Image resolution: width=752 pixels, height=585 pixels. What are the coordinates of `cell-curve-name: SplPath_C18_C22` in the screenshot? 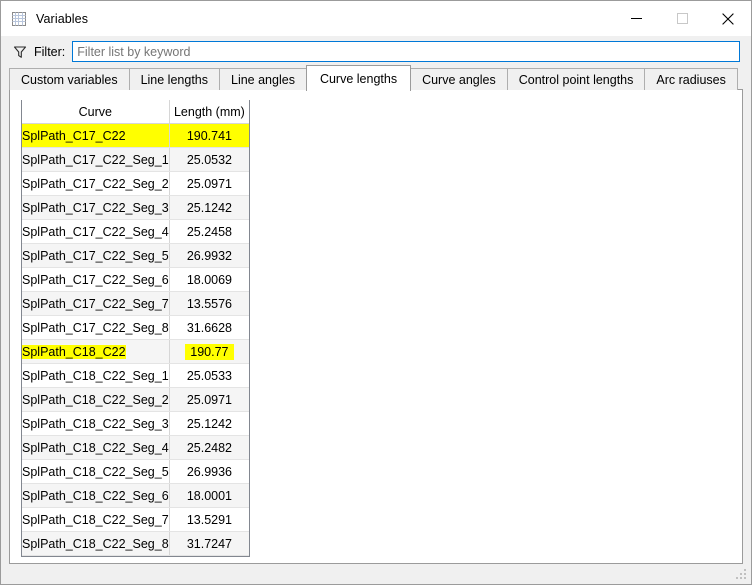 It's located at (96, 351).